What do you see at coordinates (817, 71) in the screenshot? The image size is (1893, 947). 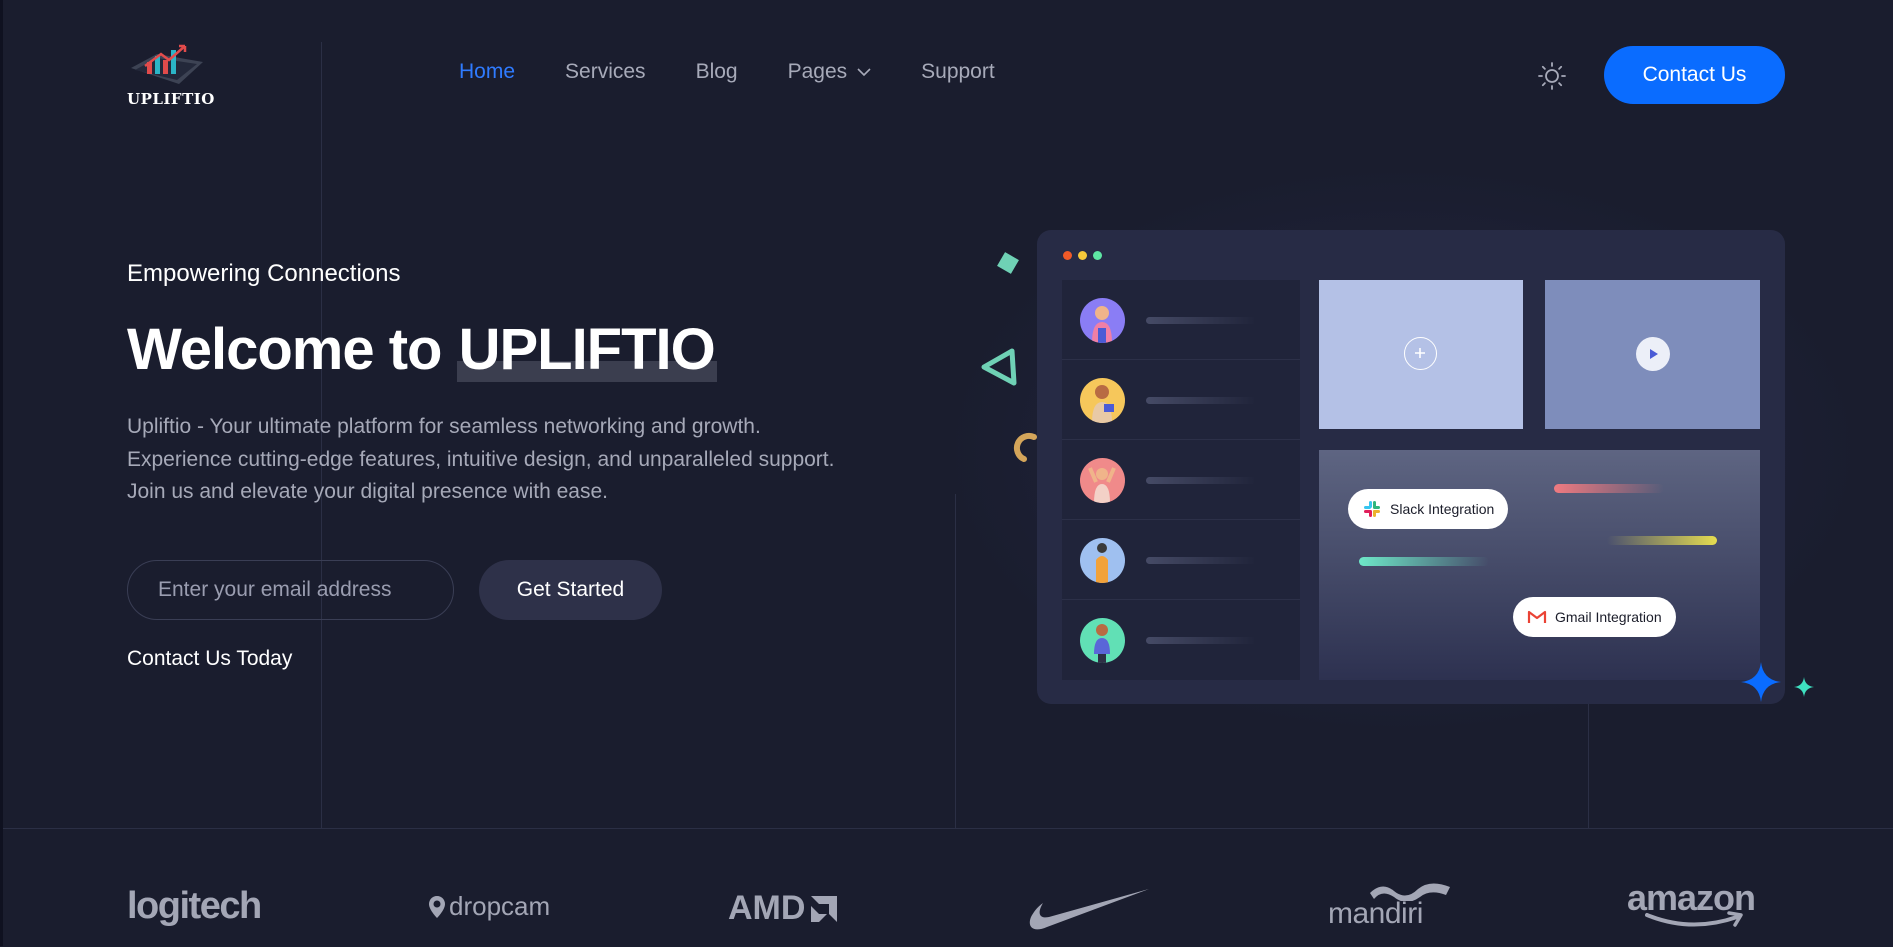 I see `nav-pages-label: Pages` at bounding box center [817, 71].